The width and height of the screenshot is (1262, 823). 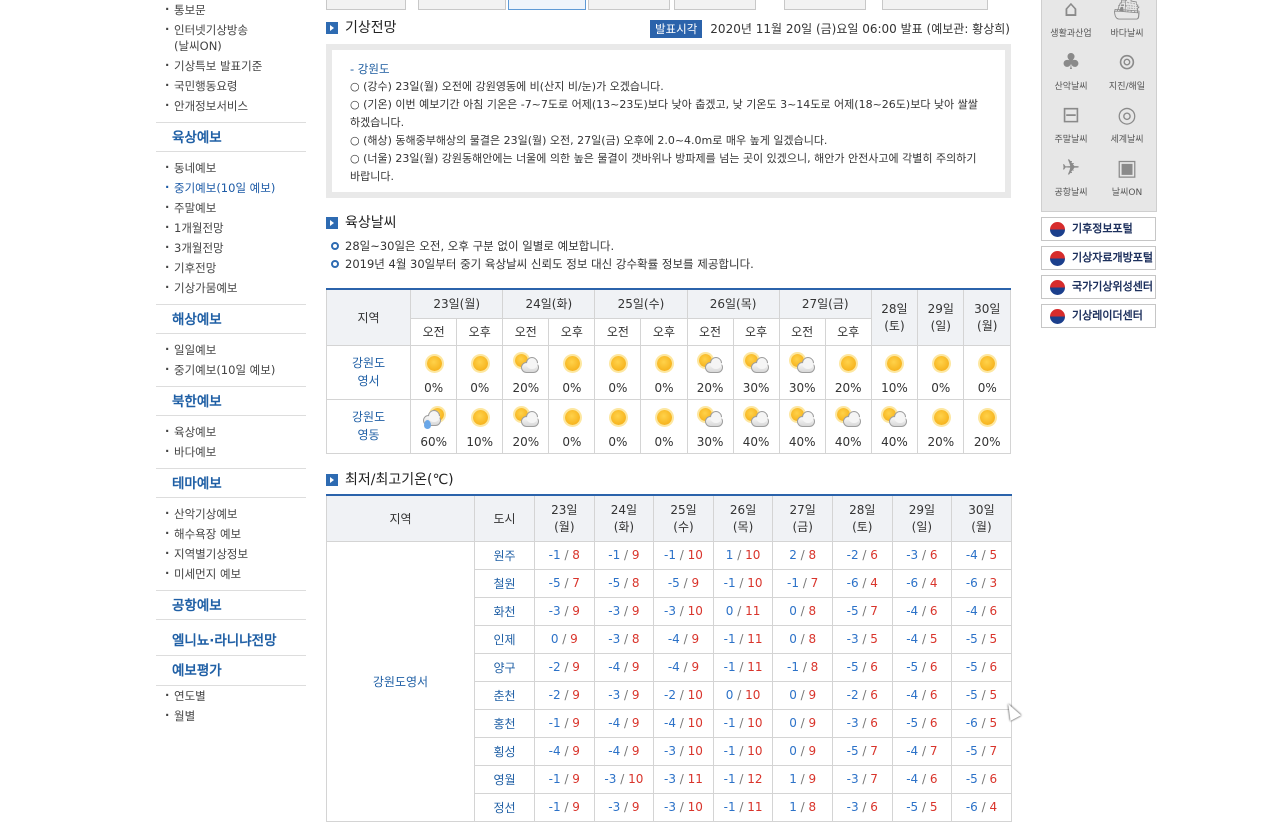 What do you see at coordinates (231, 514) in the screenshot?
I see `nav-item-theme-0: 산악기상예보` at bounding box center [231, 514].